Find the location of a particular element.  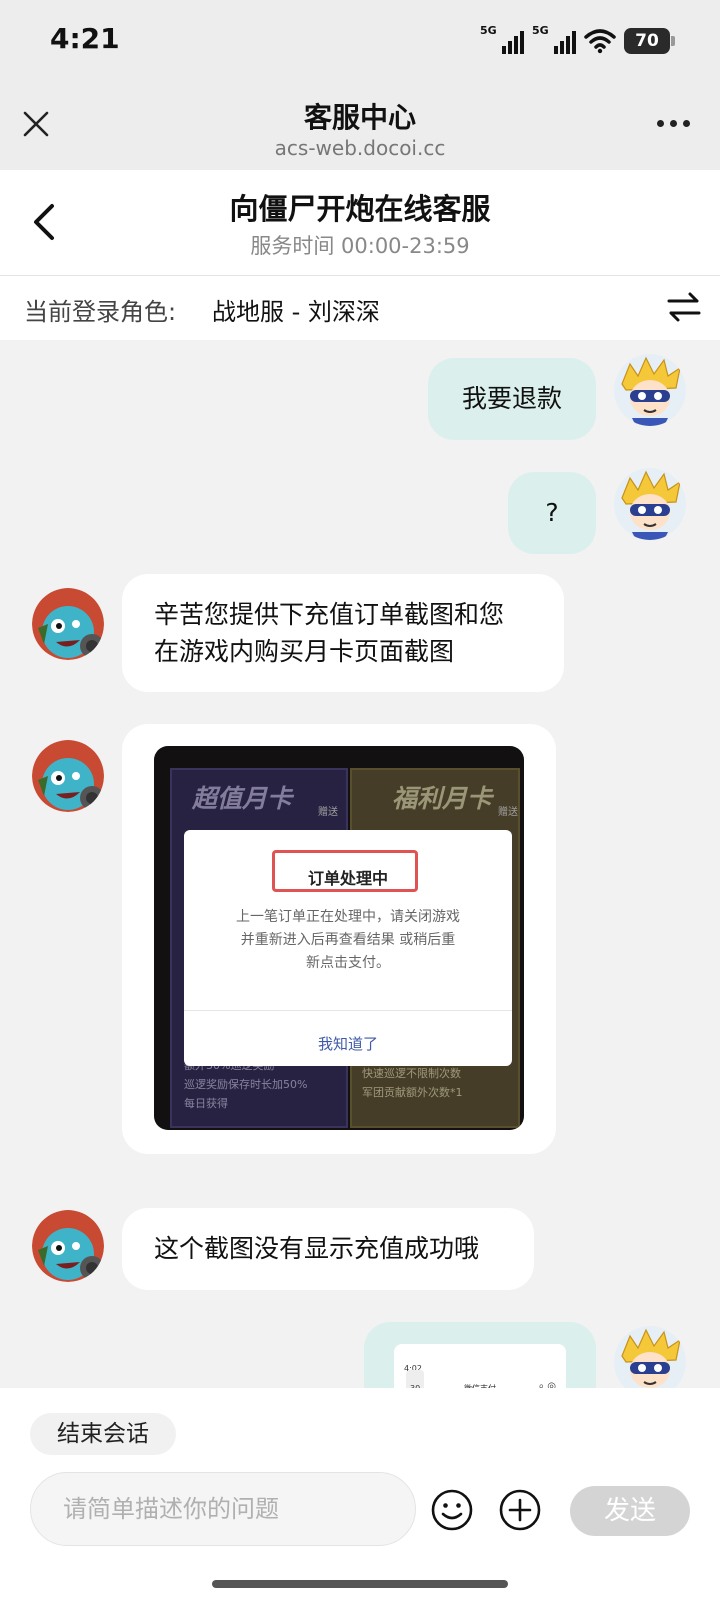

role-value: 战地服 - 刘深深 is located at coordinates (296, 312).